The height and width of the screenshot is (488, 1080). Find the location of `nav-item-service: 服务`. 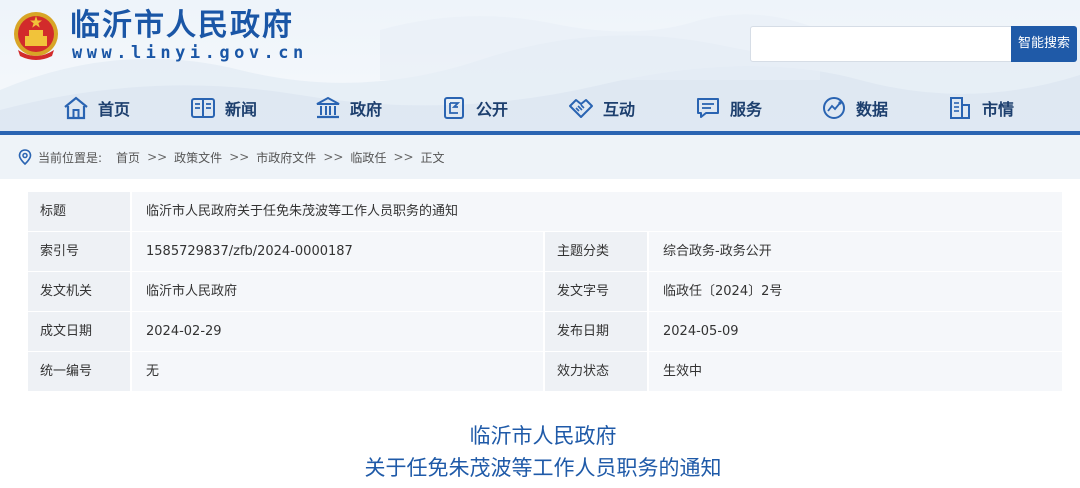

nav-item-service: 服务 is located at coordinates (728, 108).